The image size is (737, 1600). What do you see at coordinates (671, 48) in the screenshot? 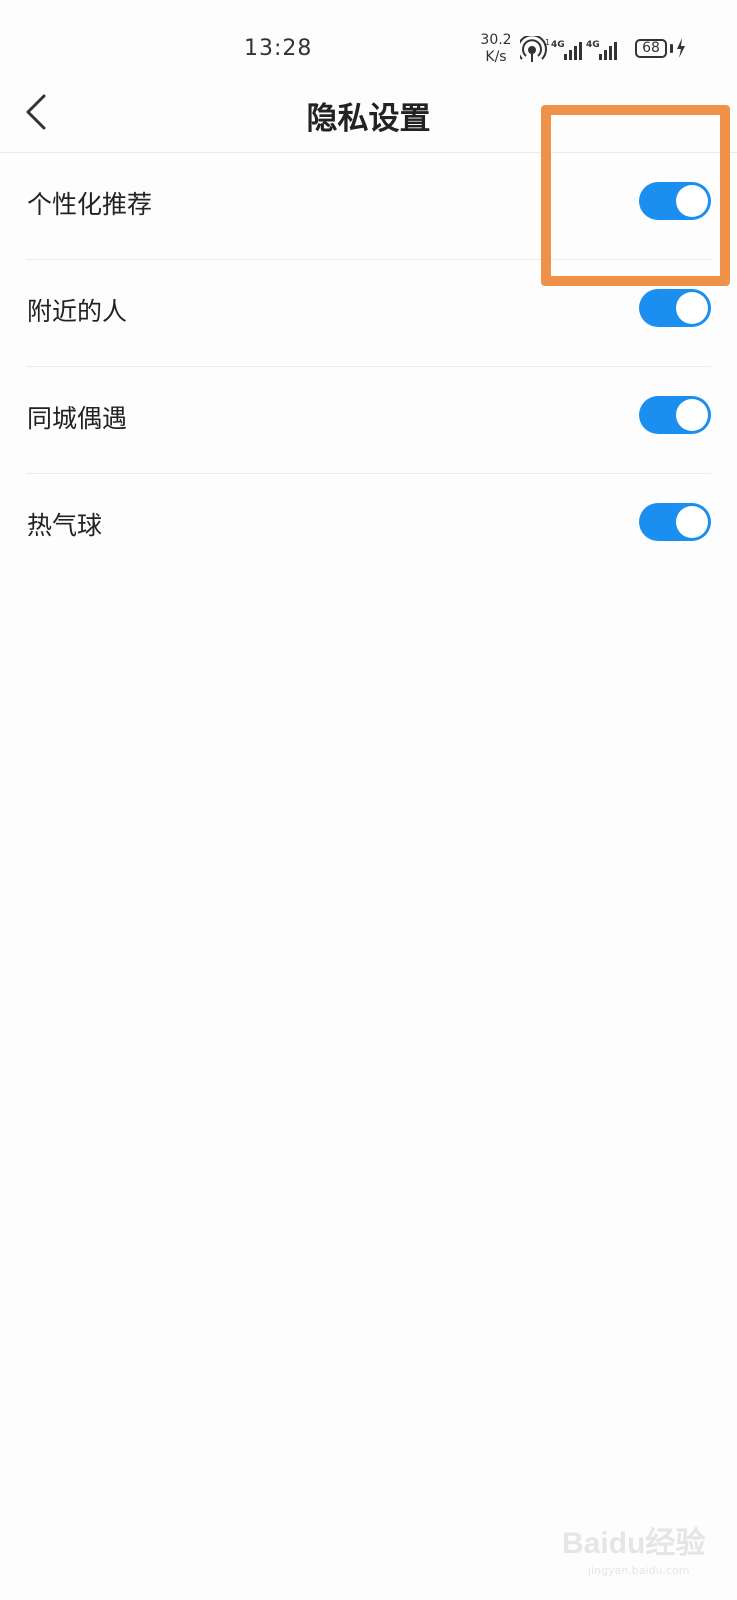
I see `battery-nub` at bounding box center [671, 48].